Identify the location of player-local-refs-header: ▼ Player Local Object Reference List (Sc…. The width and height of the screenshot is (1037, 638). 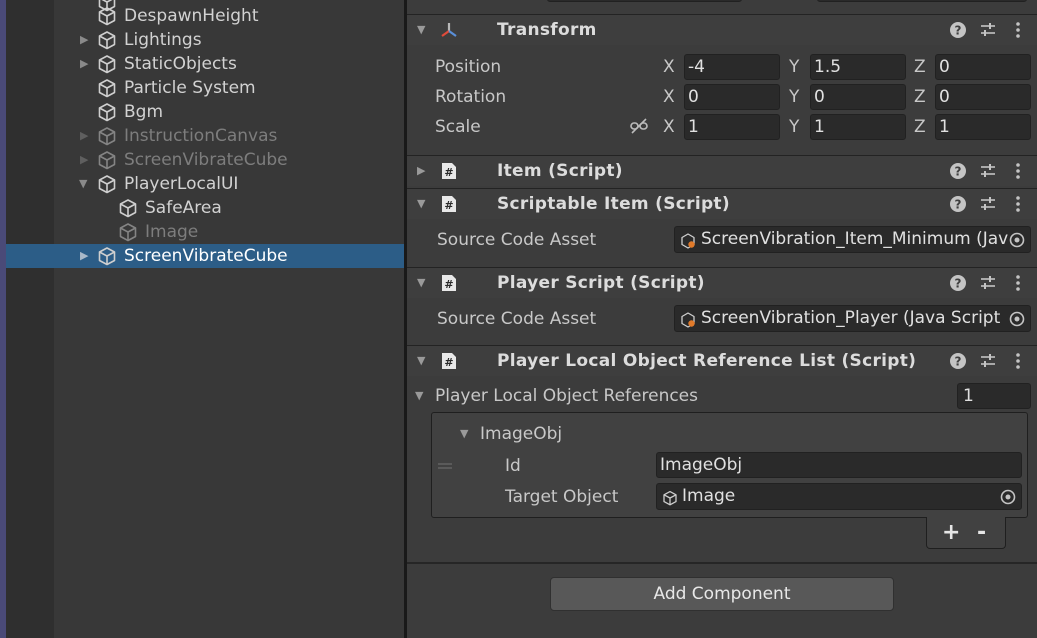
(722, 360).